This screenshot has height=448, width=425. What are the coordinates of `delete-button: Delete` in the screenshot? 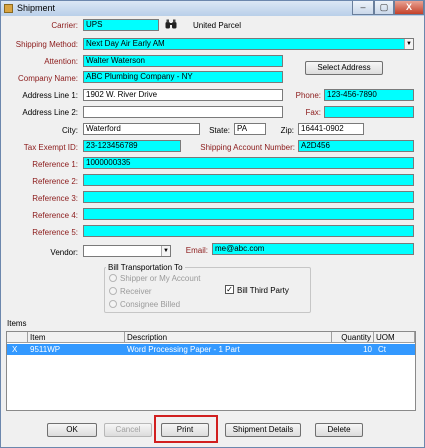 It's located at (339, 430).